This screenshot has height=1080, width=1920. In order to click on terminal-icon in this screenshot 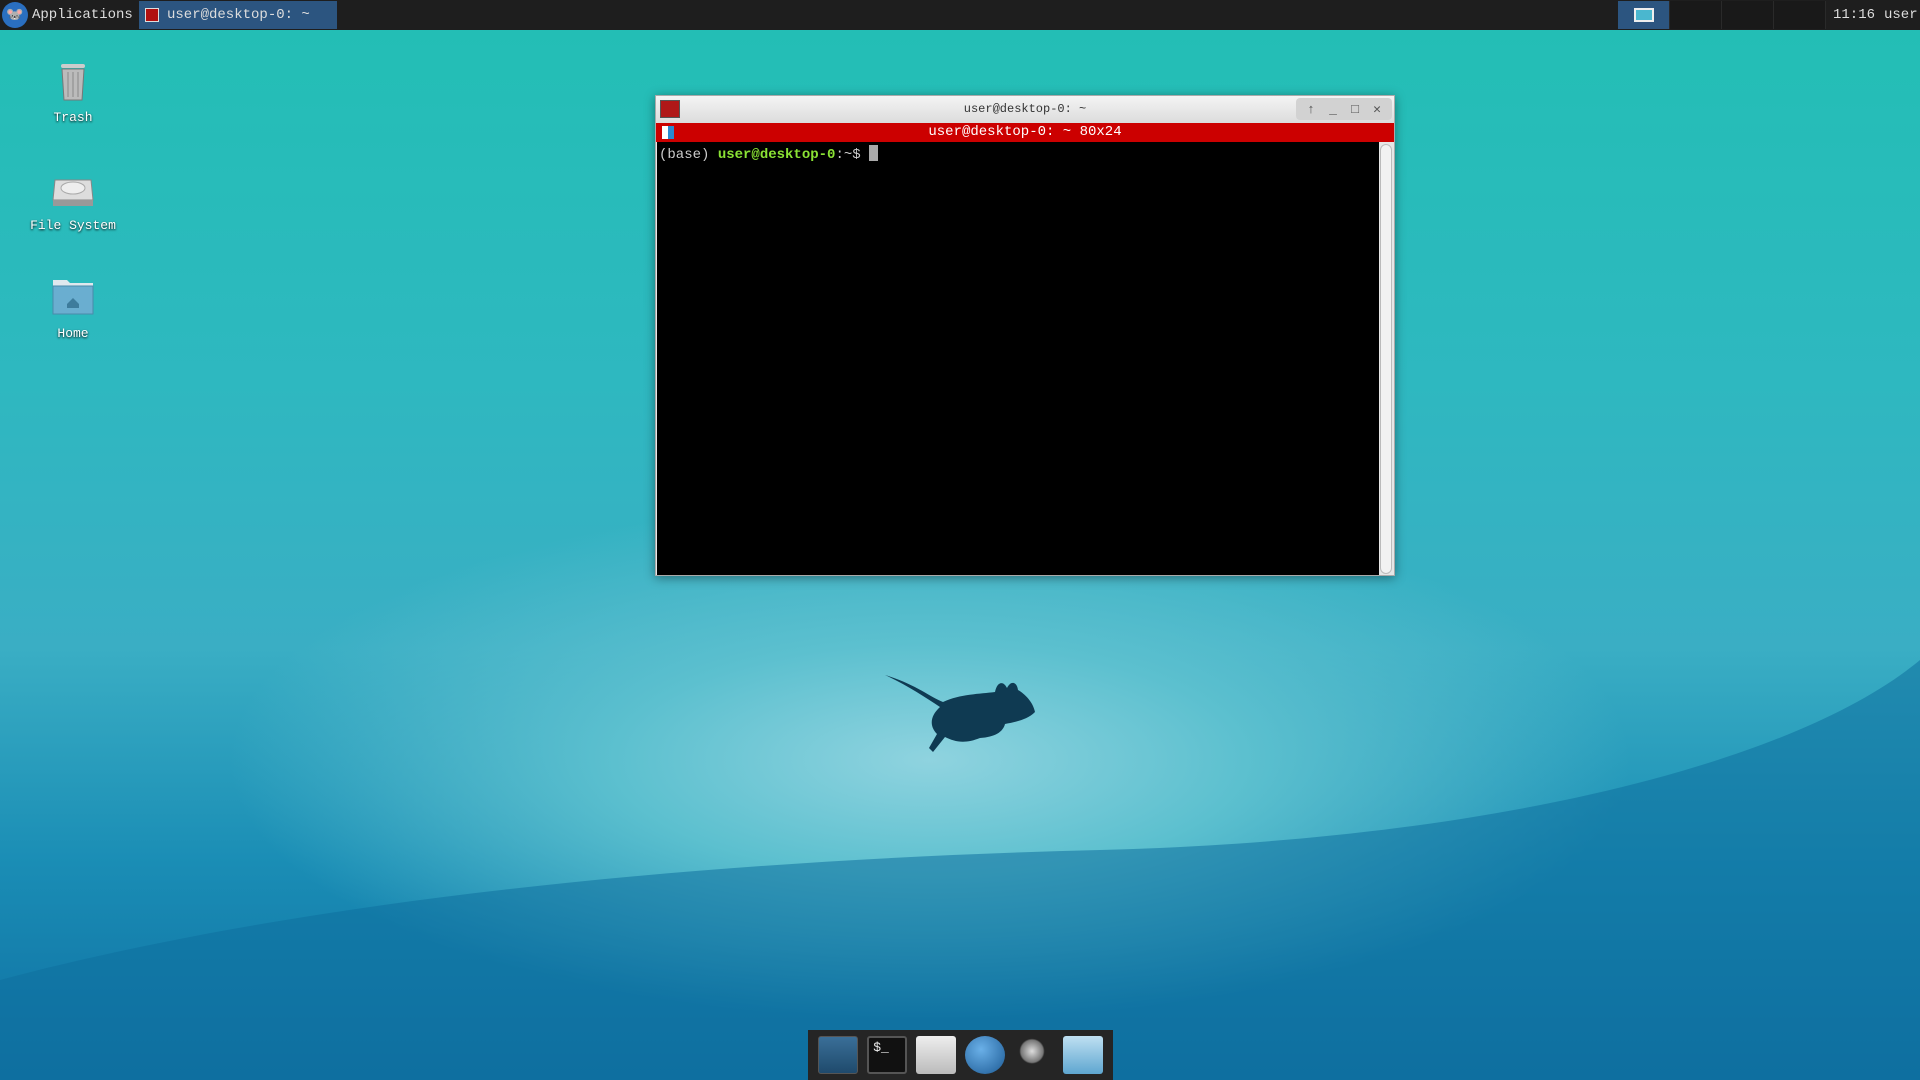, I will do `click(152, 15)`.